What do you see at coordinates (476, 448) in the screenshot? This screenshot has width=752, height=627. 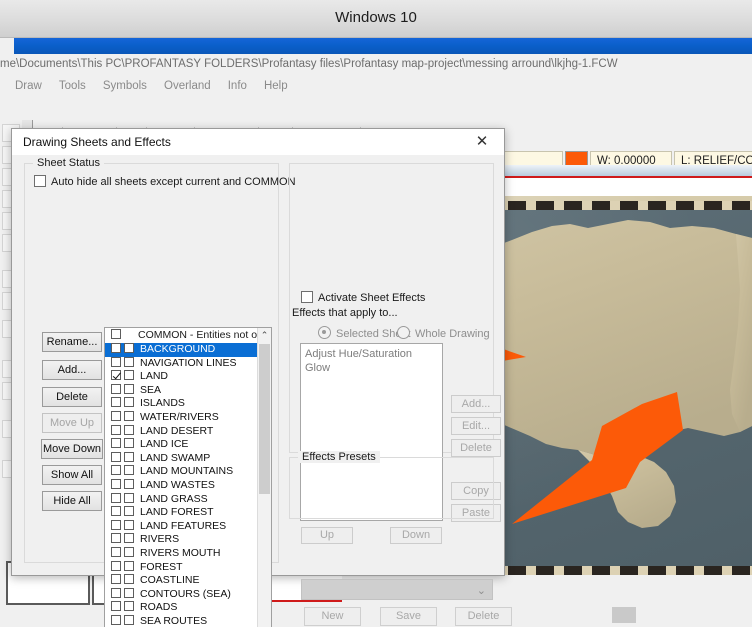 I see `effect-delete-button: Delete` at bounding box center [476, 448].